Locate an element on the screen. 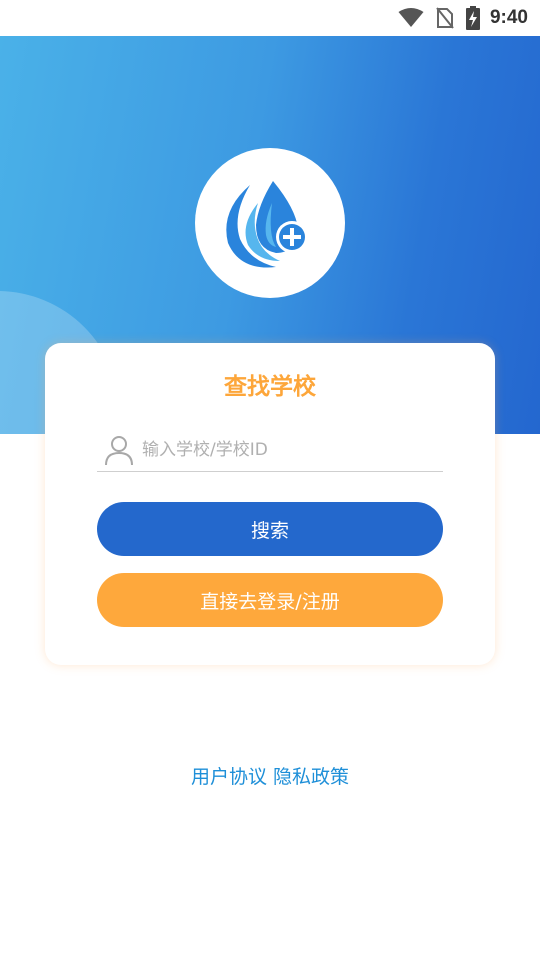 This screenshot has width=540, height=960. battery-charging-icon is located at coordinates (472, 18).